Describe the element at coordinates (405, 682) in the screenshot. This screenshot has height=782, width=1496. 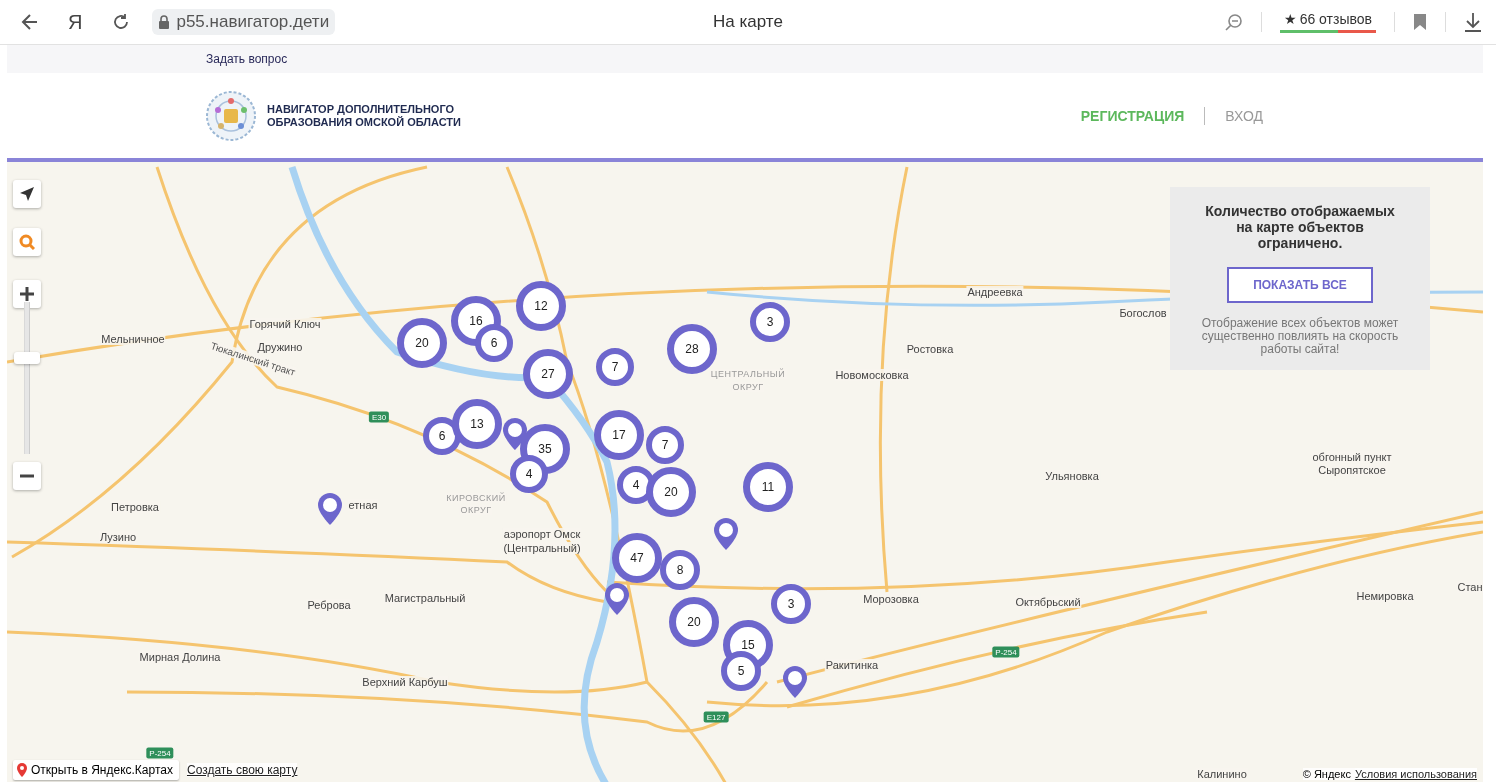
I see `place-label: Верхний Карбуш` at that location.